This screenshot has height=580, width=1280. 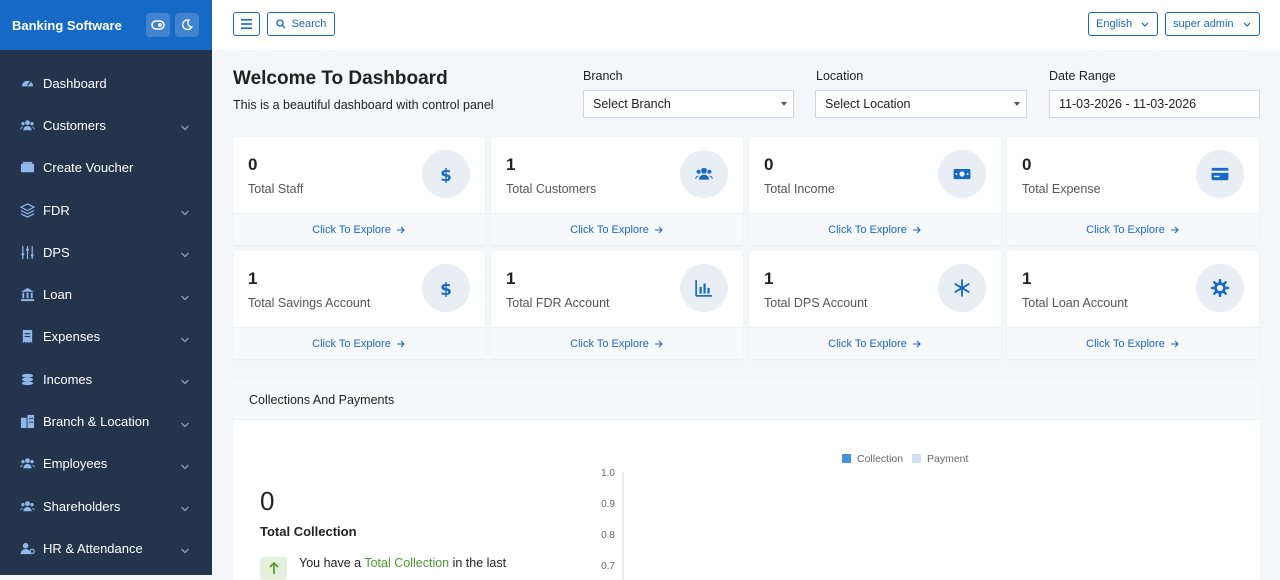 I want to click on coins-icon, so click(x=27, y=379).